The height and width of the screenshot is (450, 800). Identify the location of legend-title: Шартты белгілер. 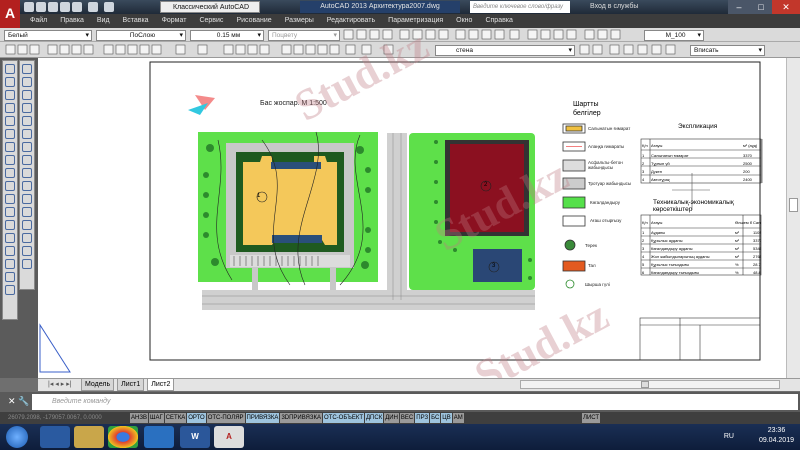
(587, 109).